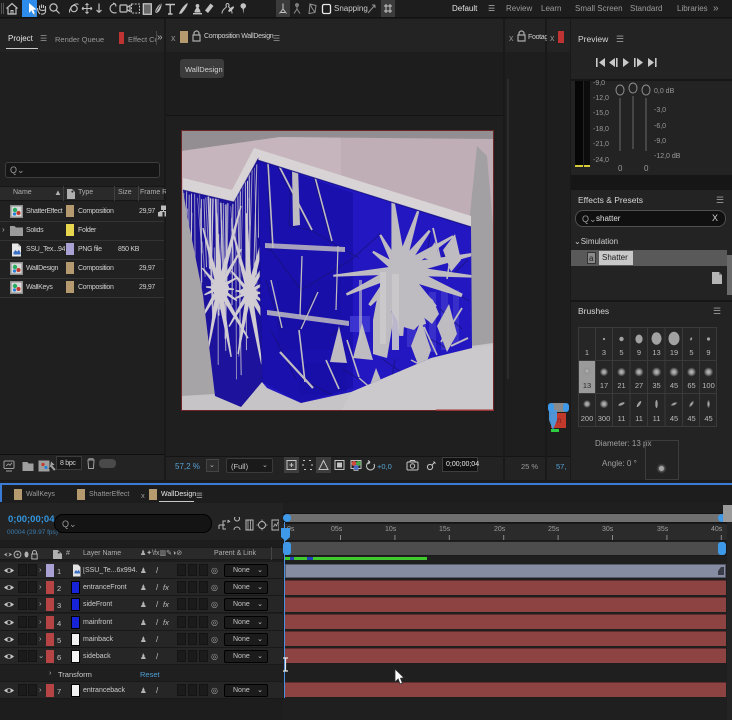  What do you see at coordinates (604, 352) in the screenshot?
I see `svg-text: 3` at bounding box center [604, 352].